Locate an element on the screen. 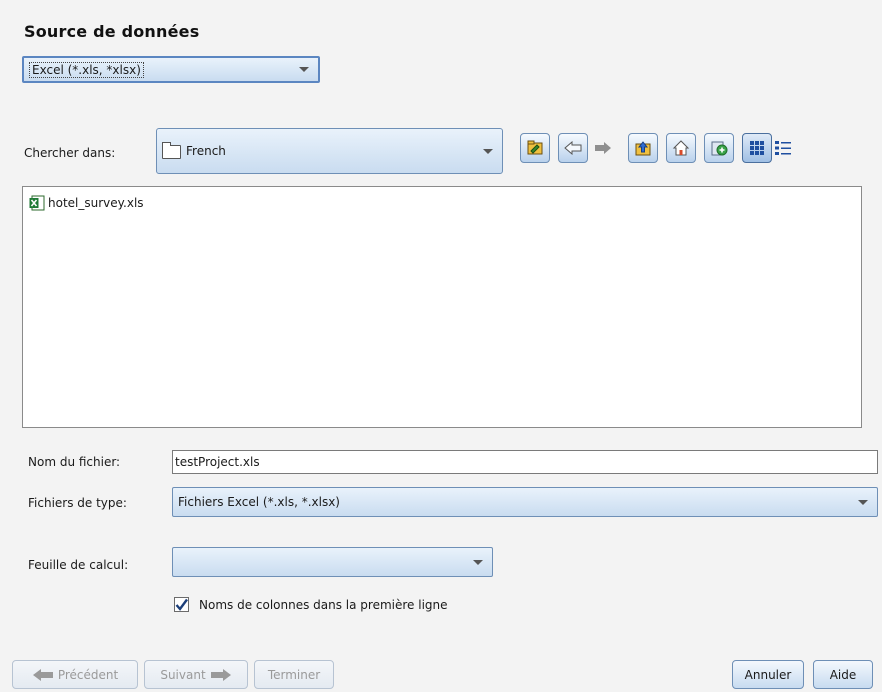 Image resolution: width=882 pixels, height=692 pixels. help-label: Aide is located at coordinates (843, 674).